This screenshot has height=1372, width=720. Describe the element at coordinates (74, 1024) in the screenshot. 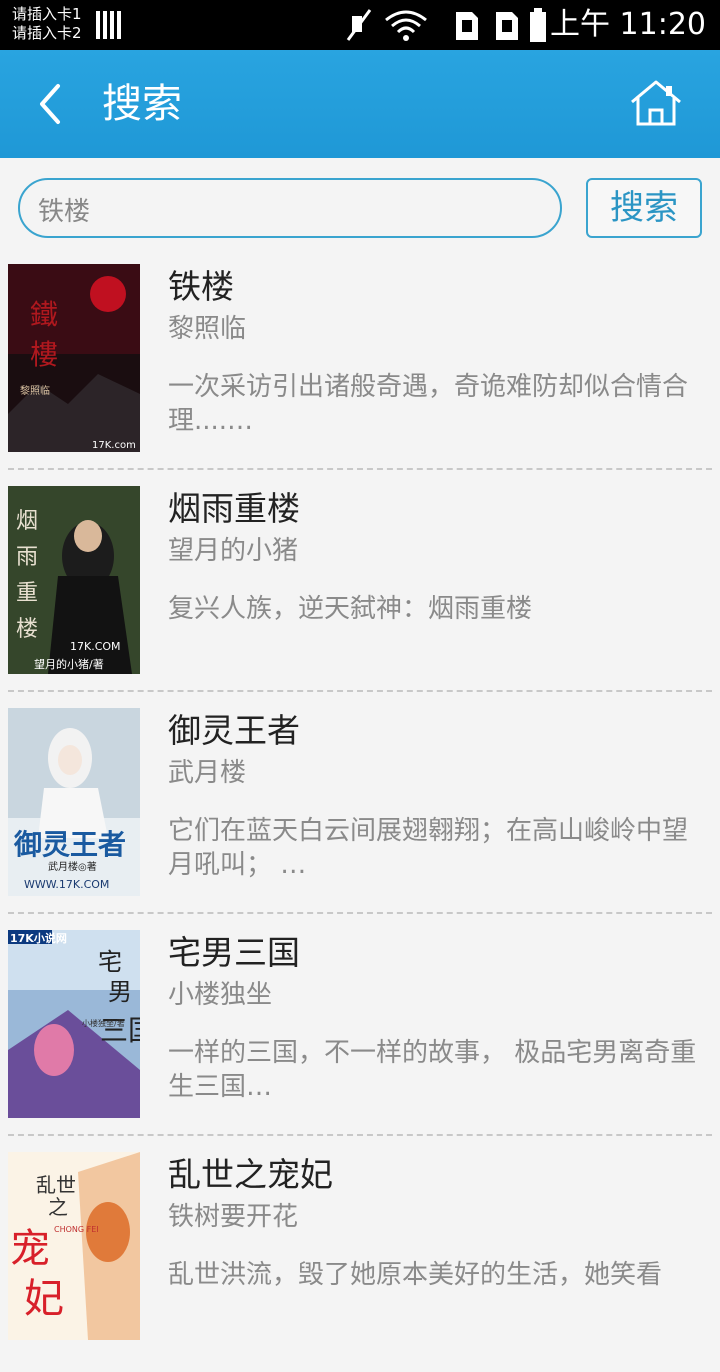

I see `book-cover: 17K小说网 宅 男 三国 小楼独坐/著` at that location.